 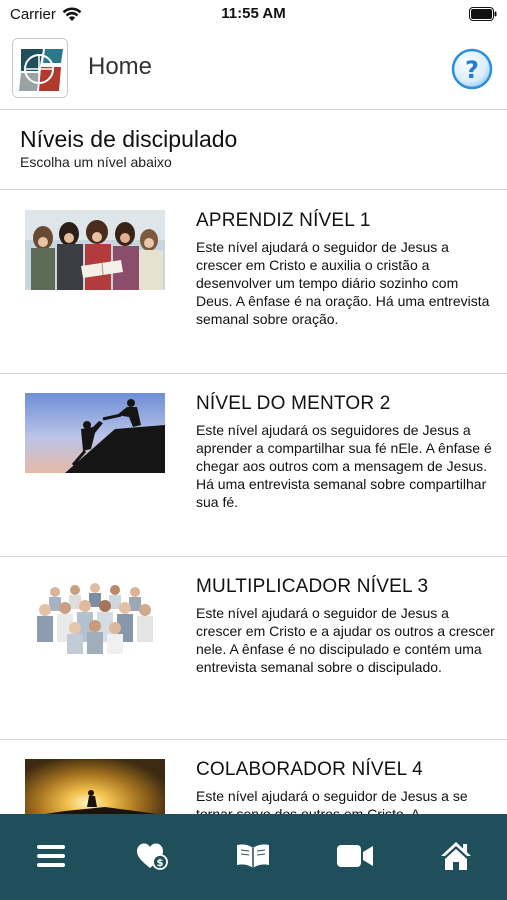 What do you see at coordinates (96, 162) in the screenshot?
I see `section-subtitle: Escolha um nível abaixo` at bounding box center [96, 162].